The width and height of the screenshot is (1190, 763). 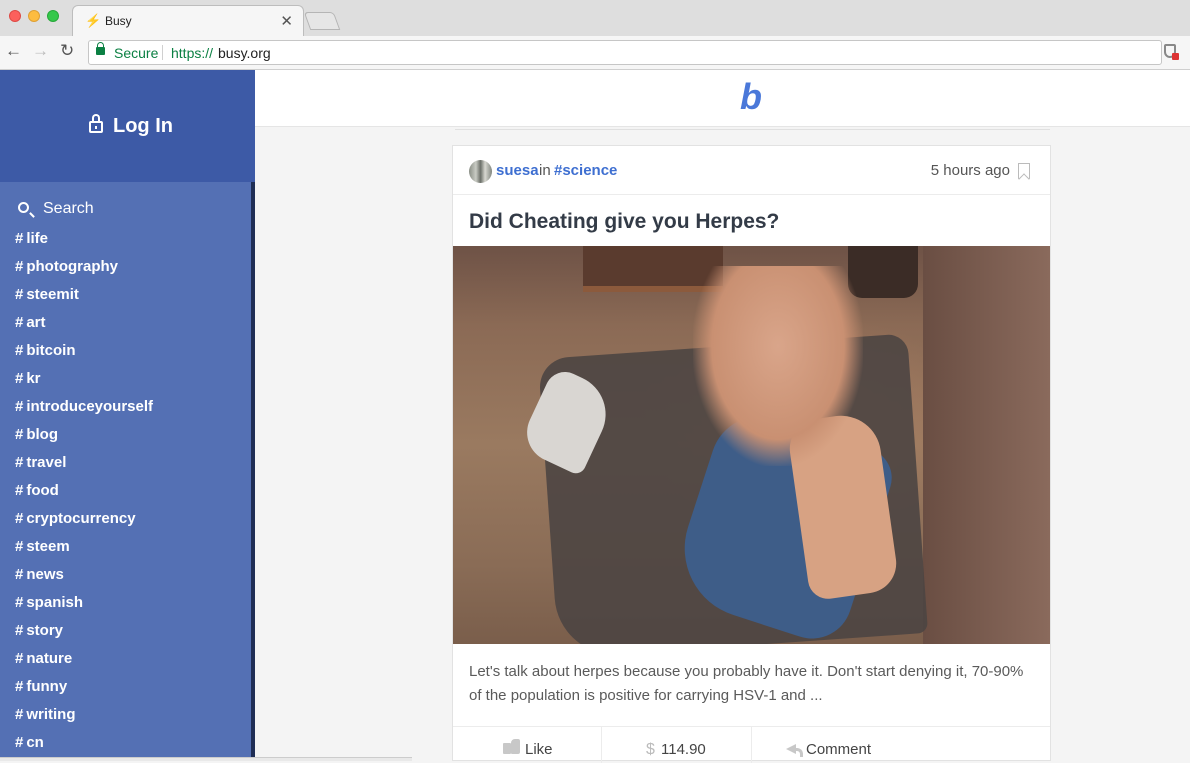 What do you see at coordinates (84, 580) in the screenshot?
I see `sidebar-tag: # news` at bounding box center [84, 580].